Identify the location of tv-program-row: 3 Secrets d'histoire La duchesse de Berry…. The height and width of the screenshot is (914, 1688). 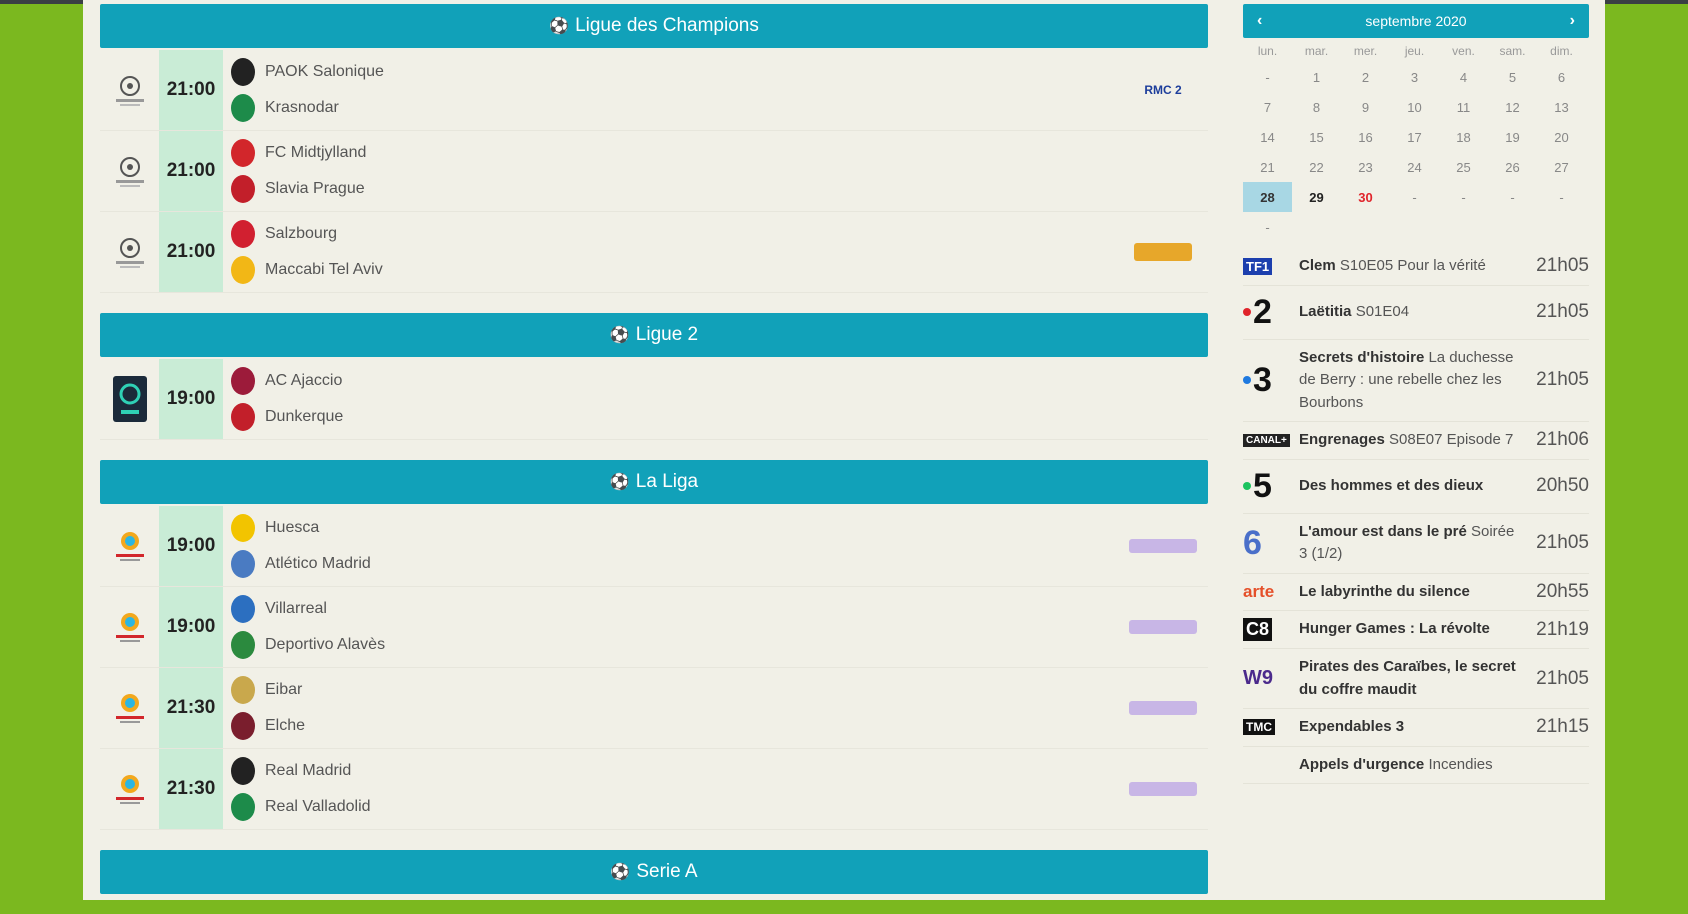
(1416, 381).